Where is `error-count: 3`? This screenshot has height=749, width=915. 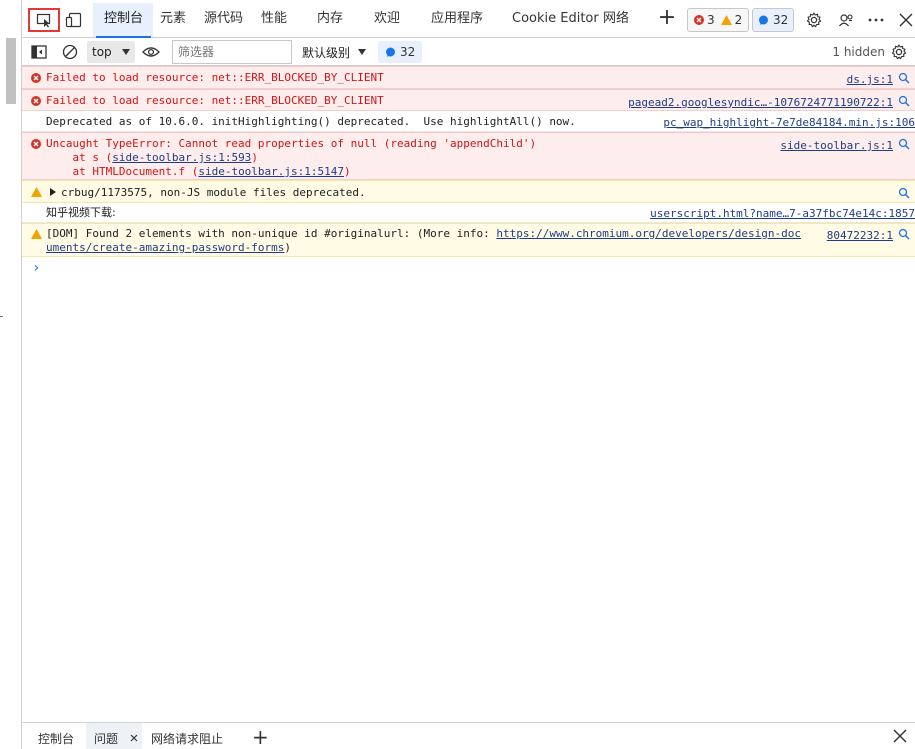
error-count: 3 is located at coordinates (704, 20).